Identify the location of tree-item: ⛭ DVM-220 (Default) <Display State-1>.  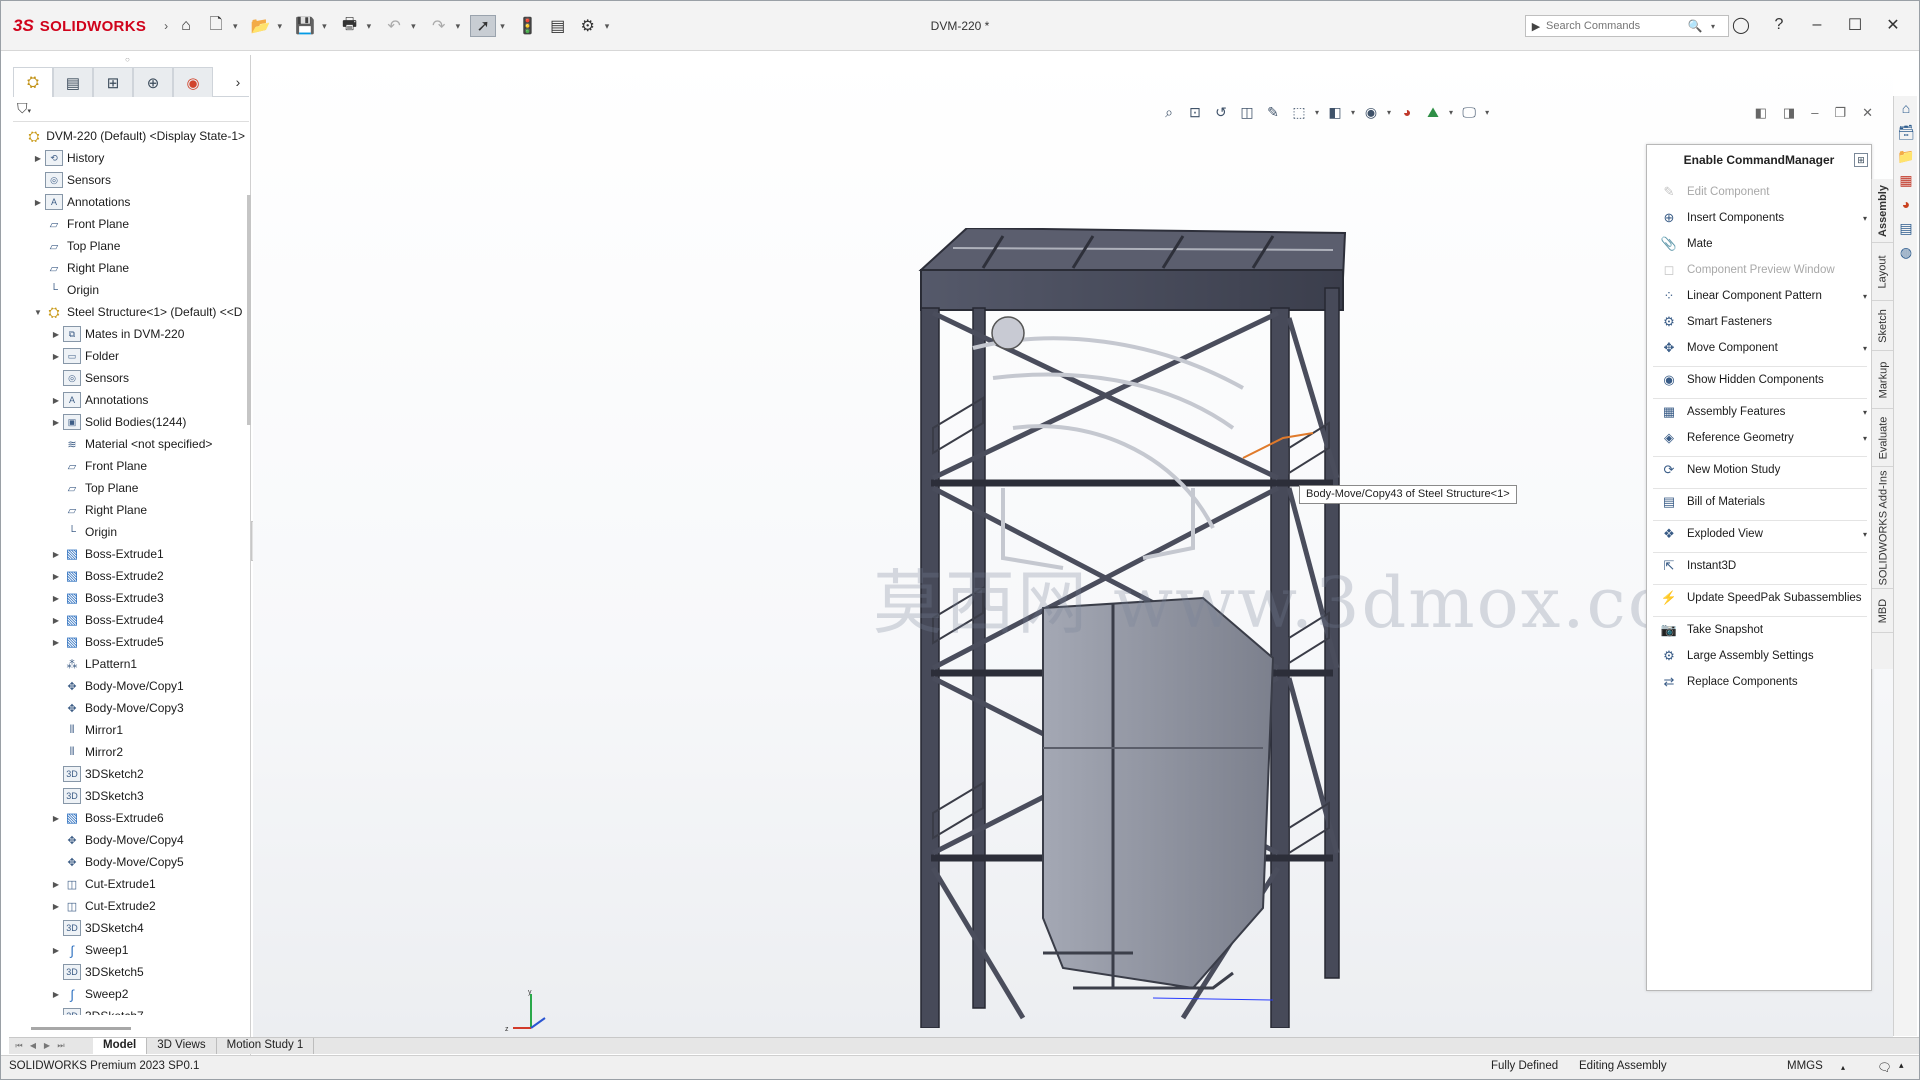
(127, 136).